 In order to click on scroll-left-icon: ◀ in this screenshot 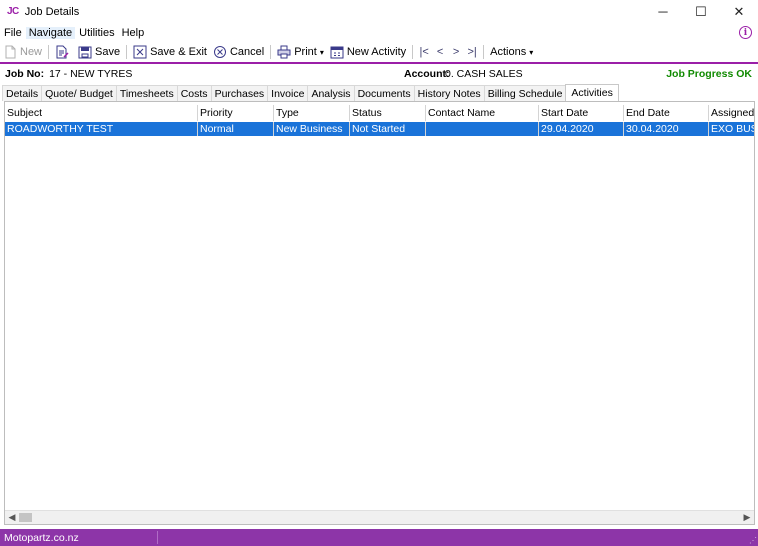, I will do `click(12, 517)`.